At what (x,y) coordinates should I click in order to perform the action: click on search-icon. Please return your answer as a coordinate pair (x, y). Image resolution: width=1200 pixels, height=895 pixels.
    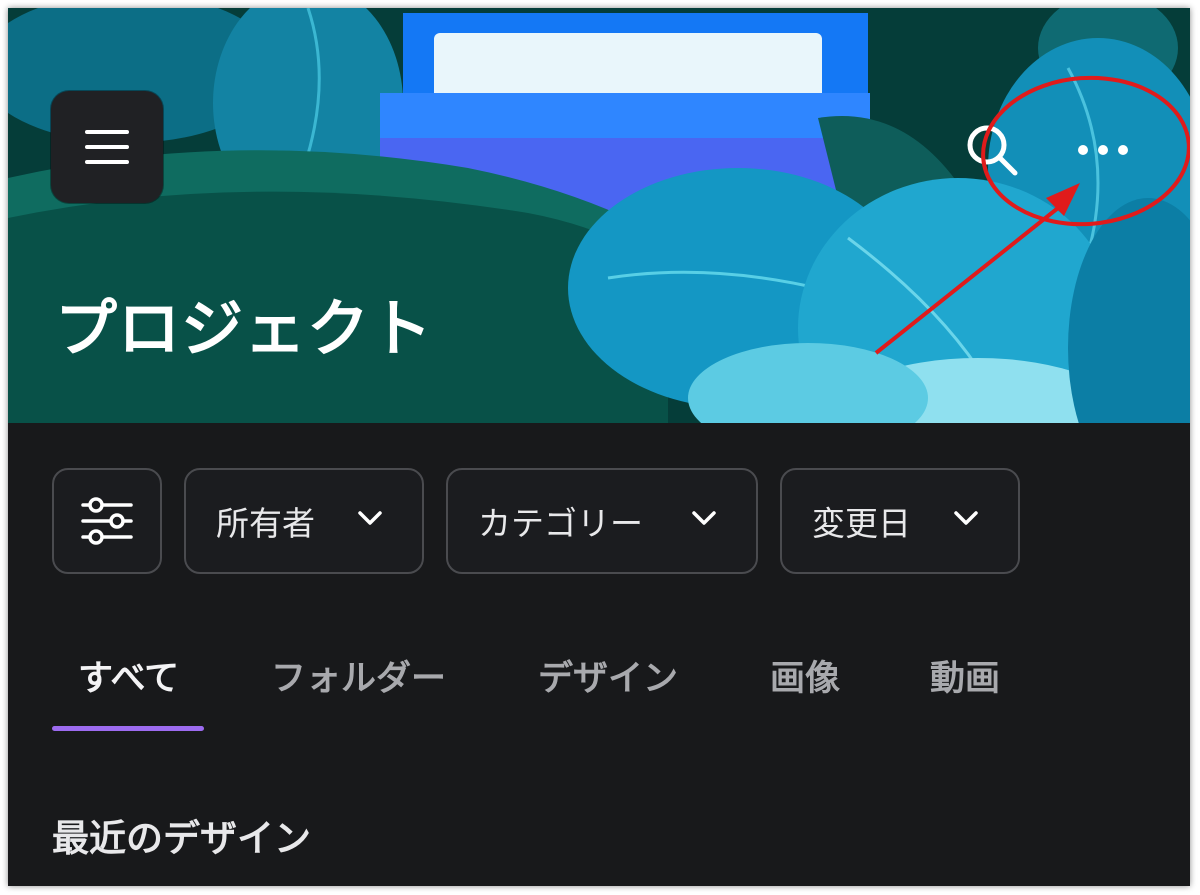
    Looking at the image, I should click on (992, 150).